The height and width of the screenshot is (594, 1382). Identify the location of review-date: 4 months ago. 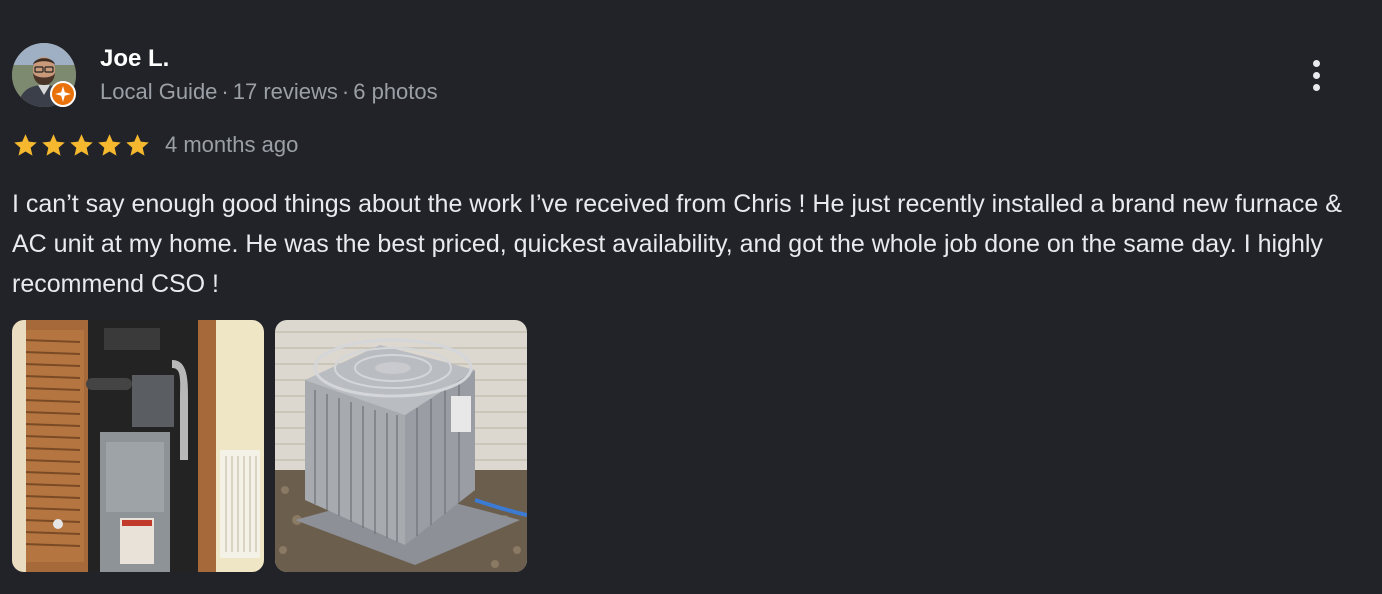
(232, 144).